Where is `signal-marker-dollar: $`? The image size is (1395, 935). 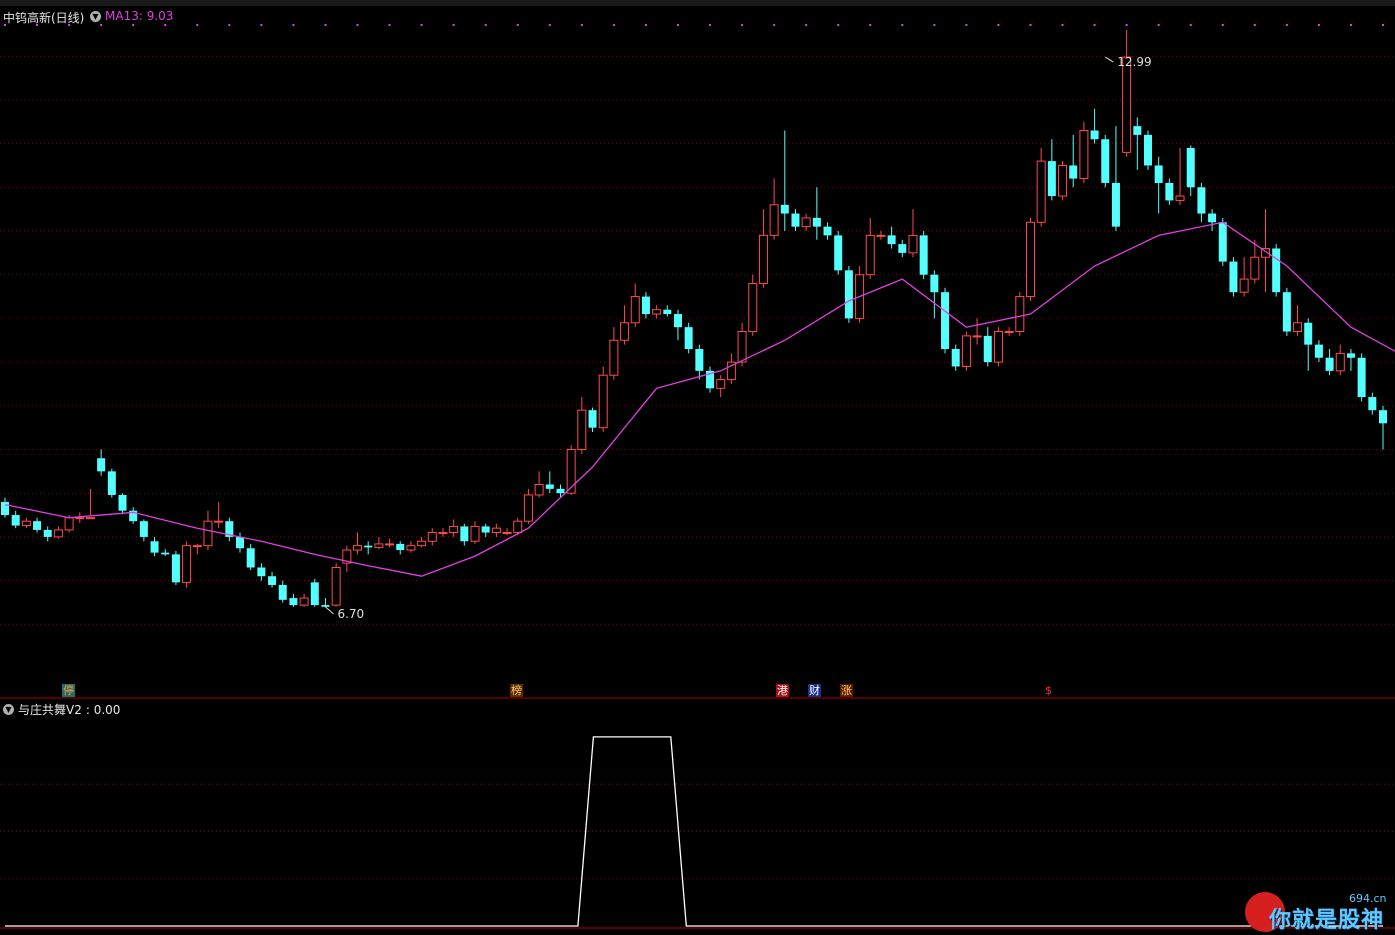 signal-marker-dollar: $ is located at coordinates (1048, 690).